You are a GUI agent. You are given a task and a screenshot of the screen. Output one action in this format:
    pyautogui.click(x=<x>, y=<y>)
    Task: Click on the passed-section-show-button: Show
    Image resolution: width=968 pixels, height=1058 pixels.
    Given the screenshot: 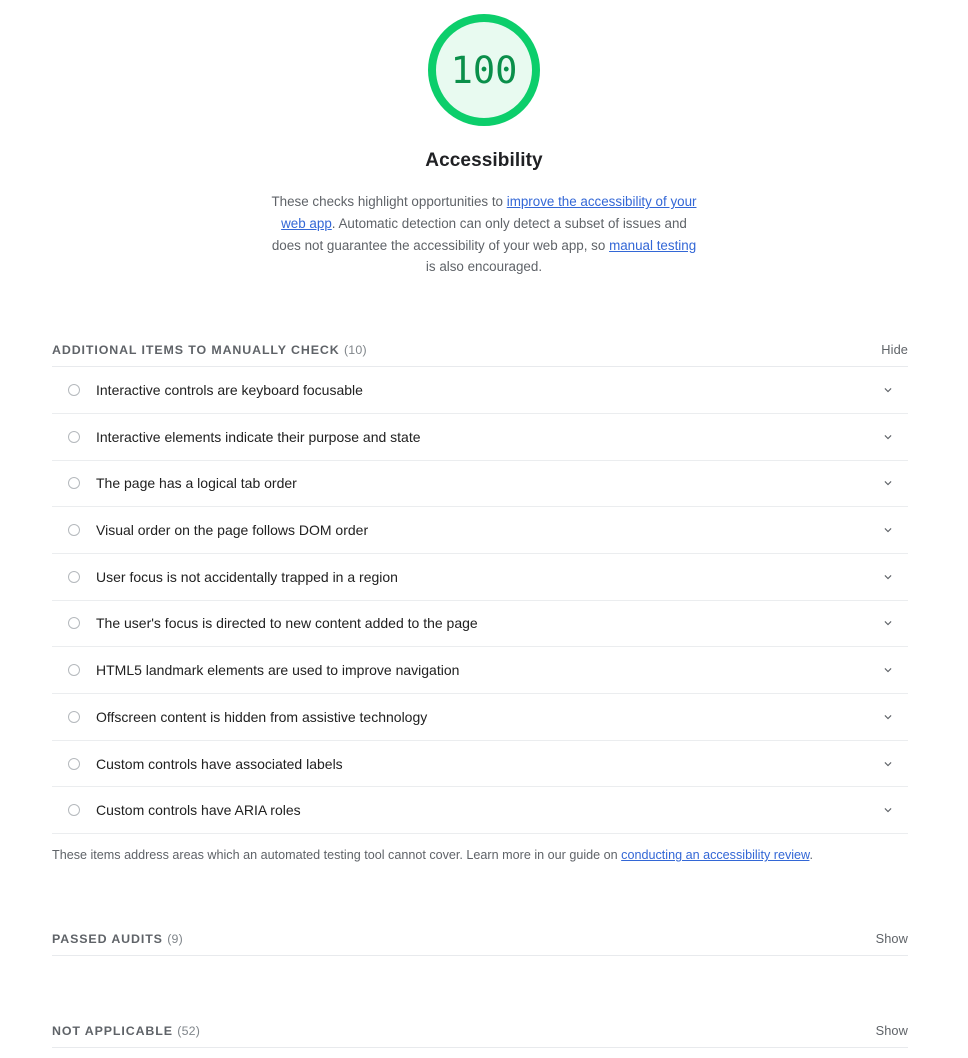 What is the action you would take?
    pyautogui.click(x=892, y=938)
    